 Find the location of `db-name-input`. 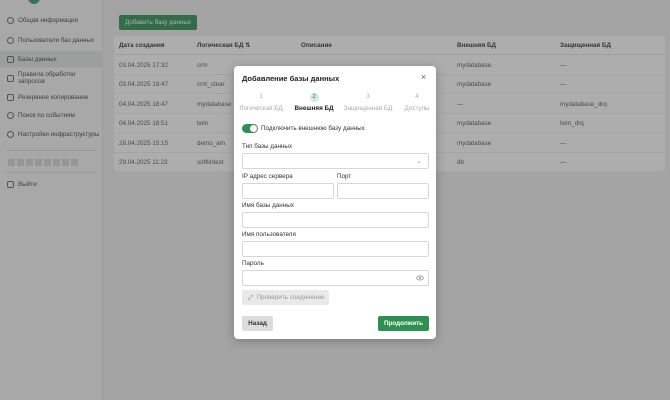

db-name-input is located at coordinates (335, 220).